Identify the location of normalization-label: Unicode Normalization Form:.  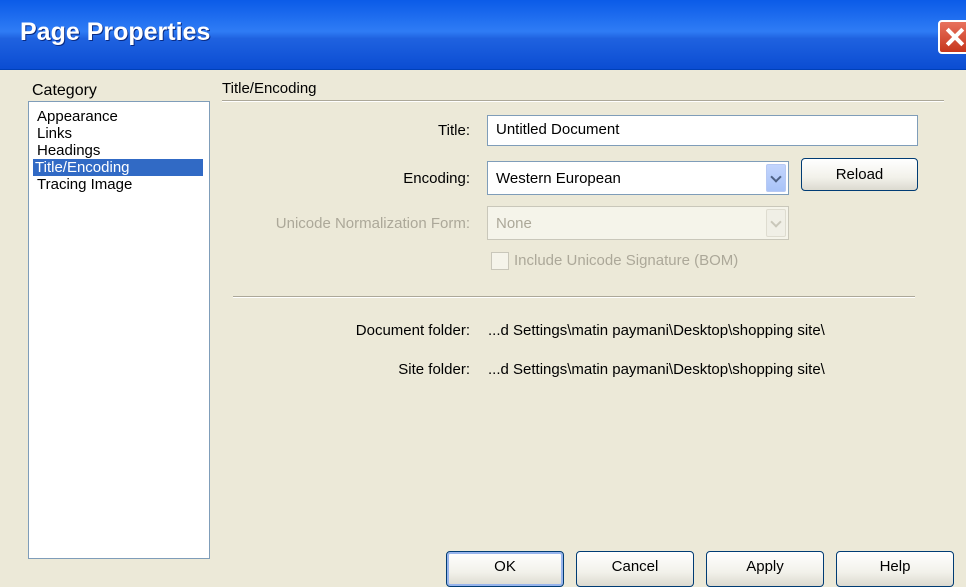
(372, 223).